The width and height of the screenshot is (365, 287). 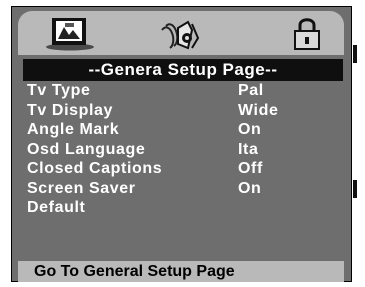 I want to click on speaker-audio-icon, so click(x=180, y=35).